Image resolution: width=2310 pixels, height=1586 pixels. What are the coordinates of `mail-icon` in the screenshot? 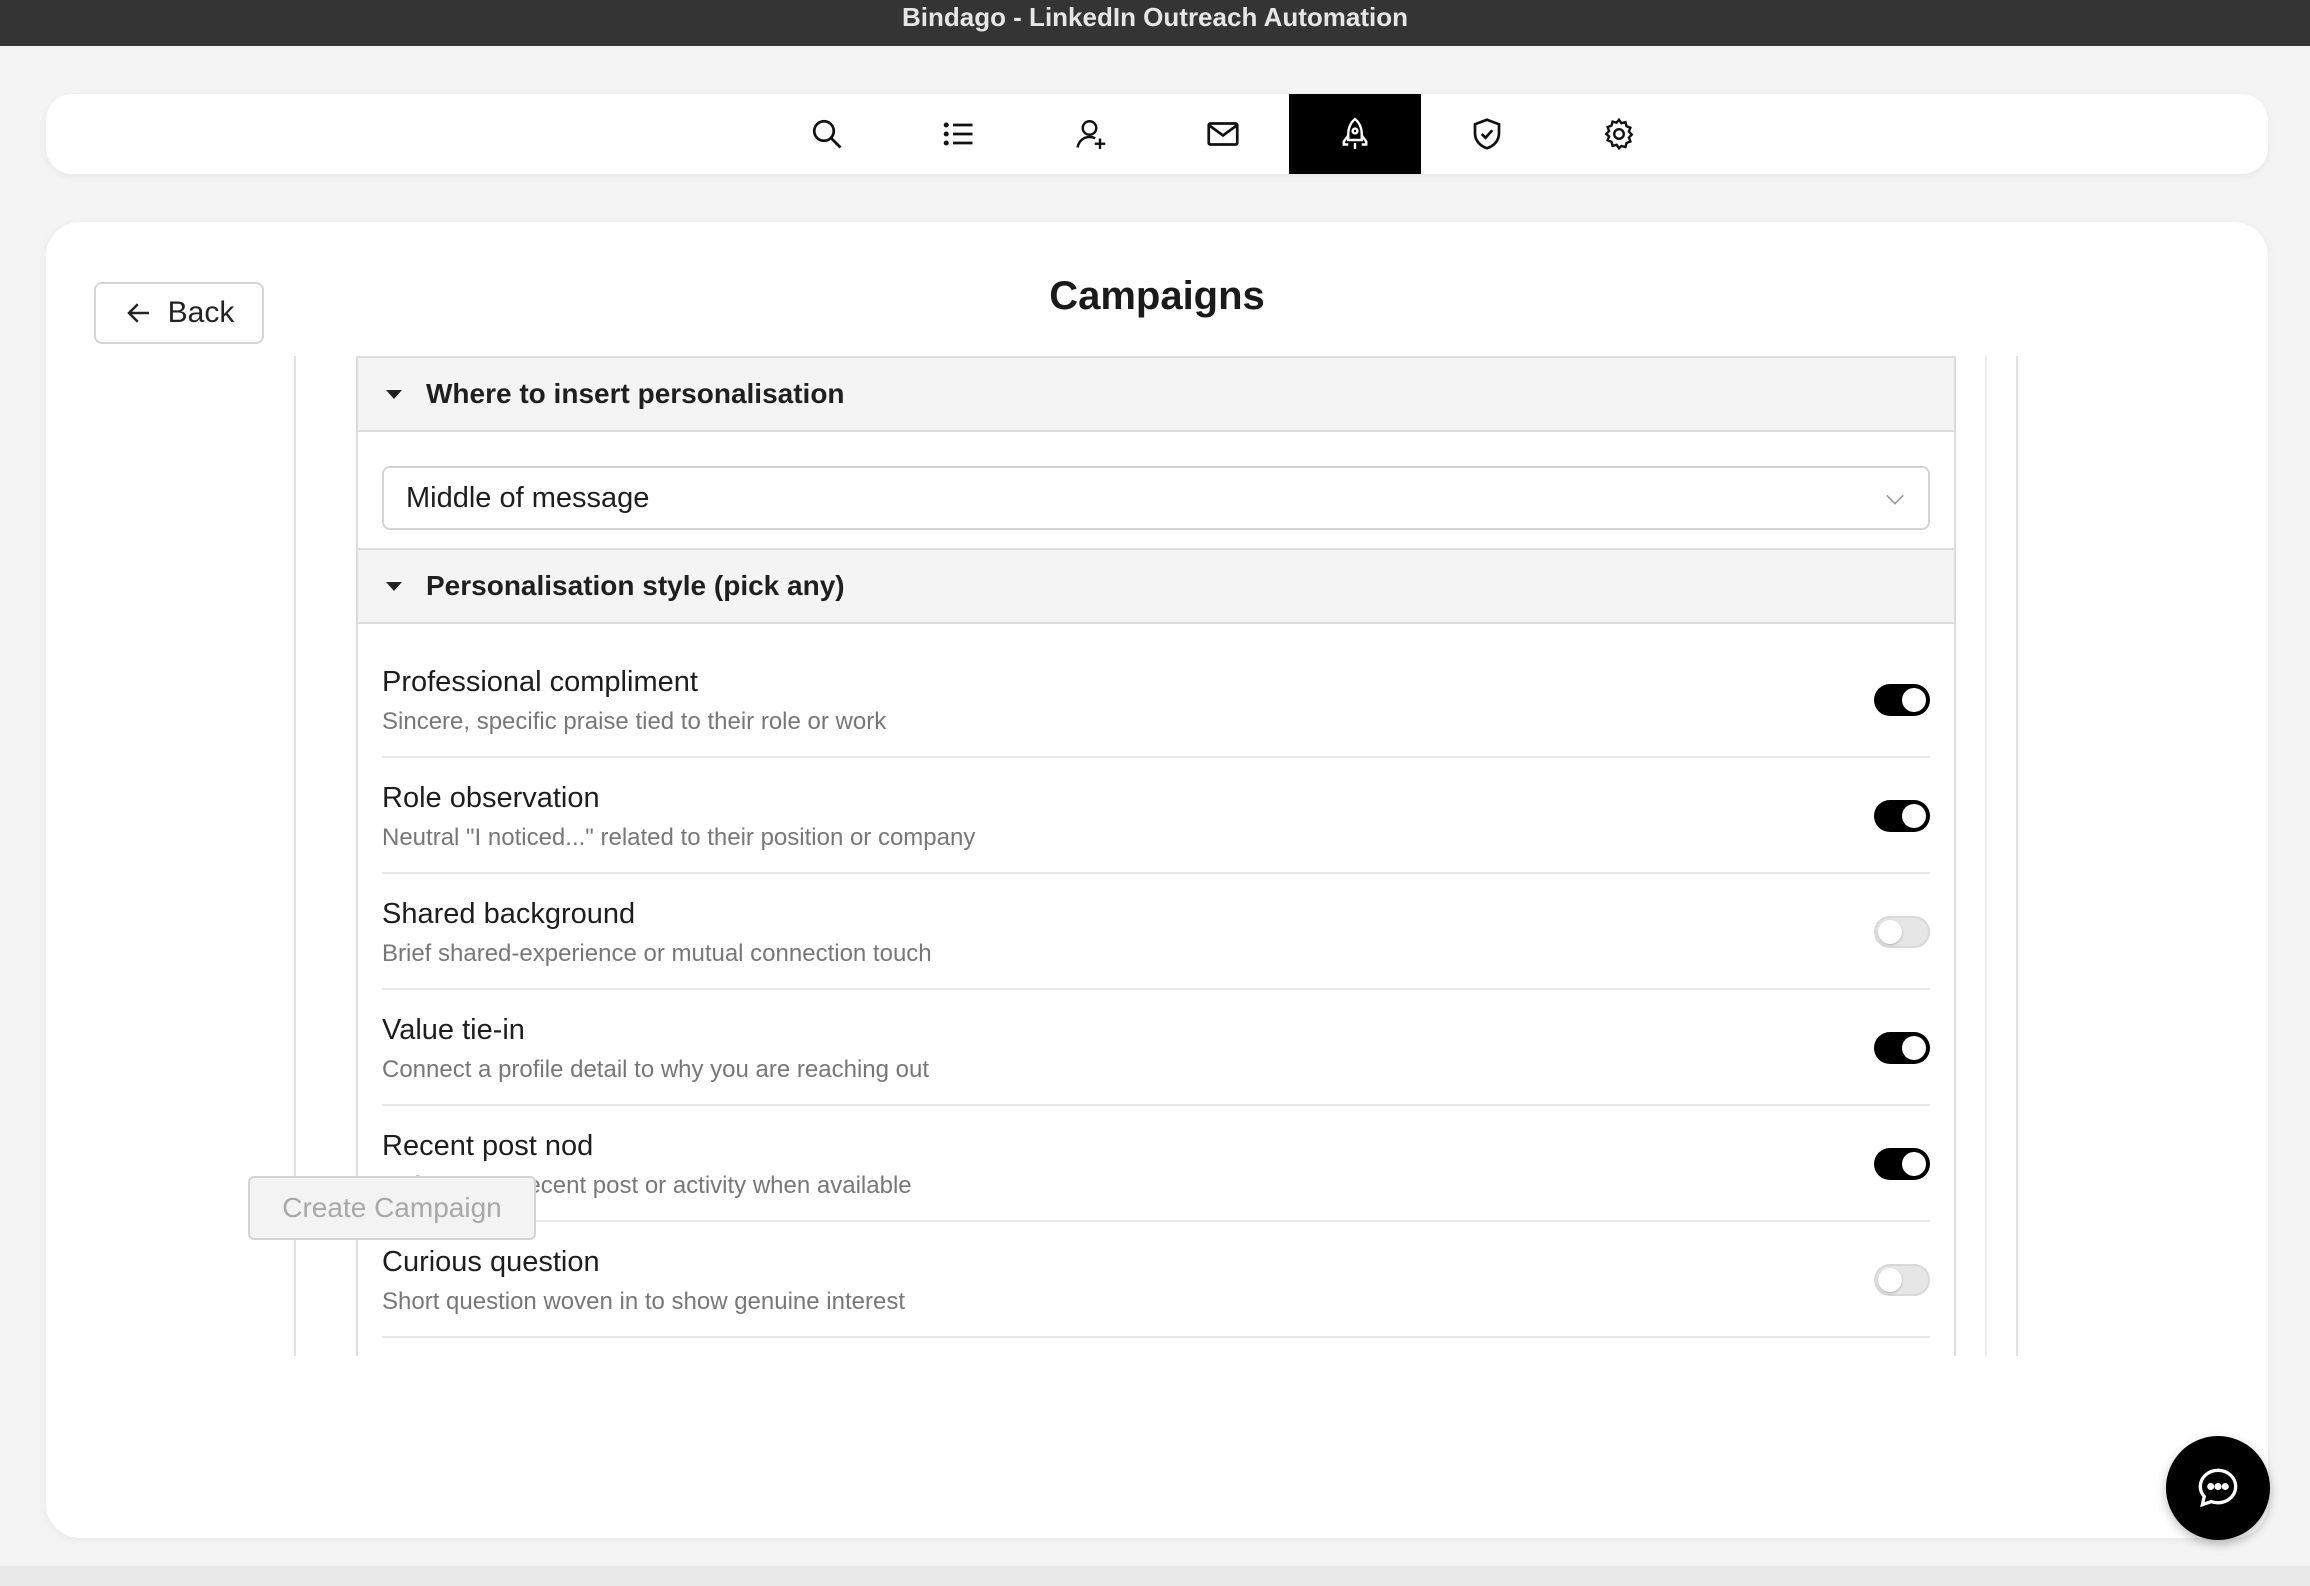 It's located at (1223, 134).